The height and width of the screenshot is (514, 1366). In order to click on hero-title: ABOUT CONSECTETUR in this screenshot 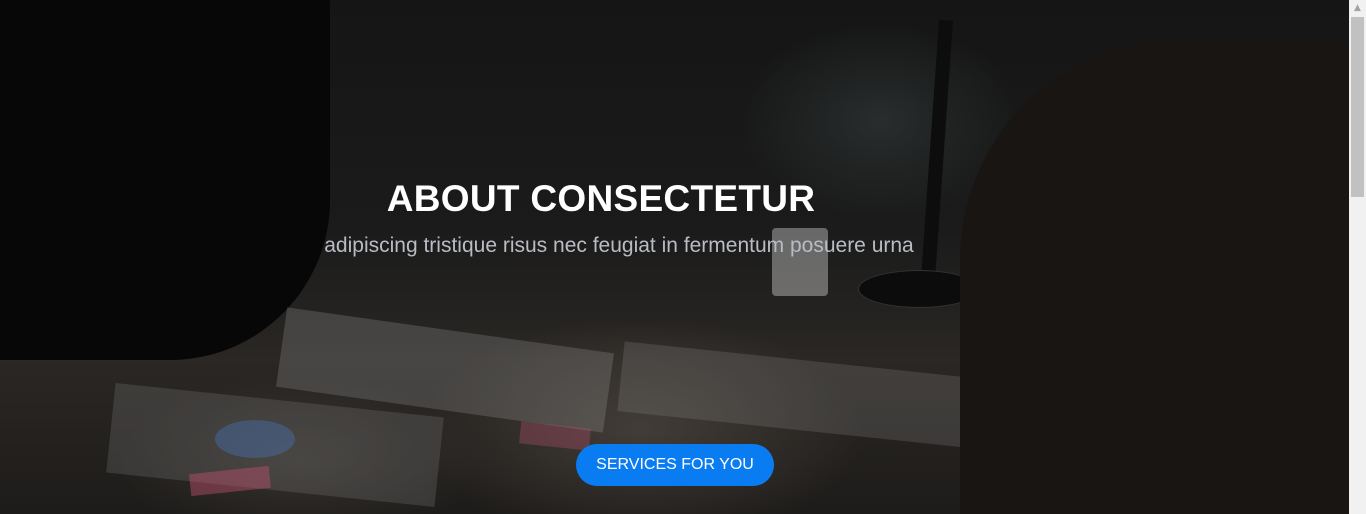, I will do `click(601, 198)`.